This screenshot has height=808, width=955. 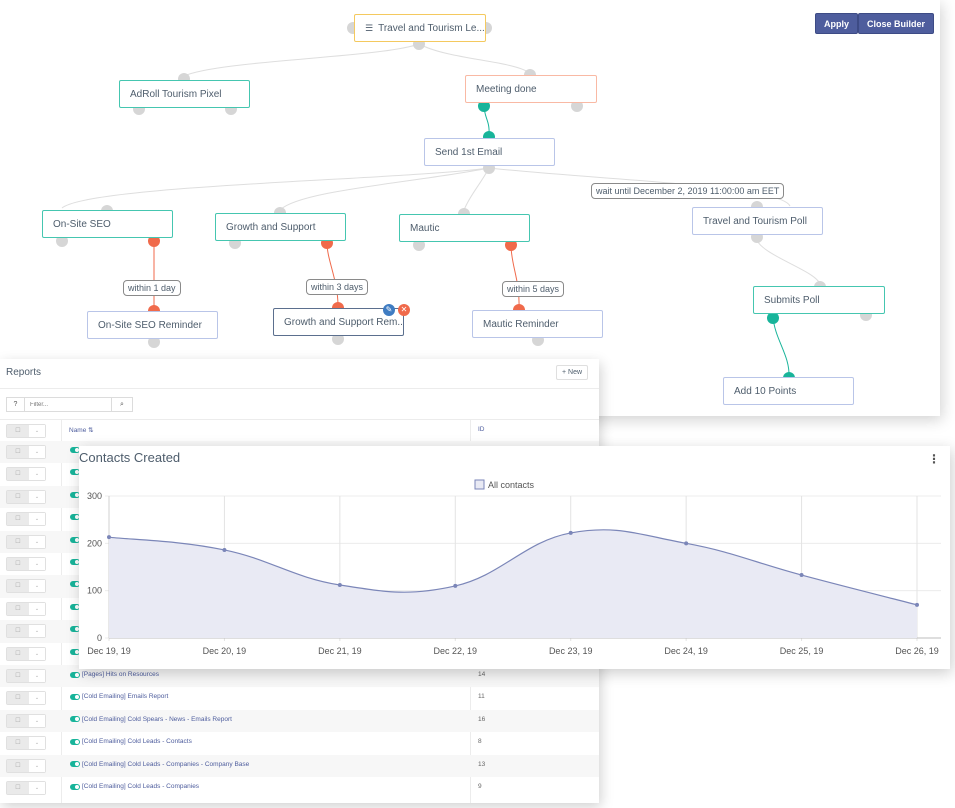 What do you see at coordinates (340, 651) in the screenshot?
I see `x-tick-label: Dec 21, 19` at bounding box center [340, 651].